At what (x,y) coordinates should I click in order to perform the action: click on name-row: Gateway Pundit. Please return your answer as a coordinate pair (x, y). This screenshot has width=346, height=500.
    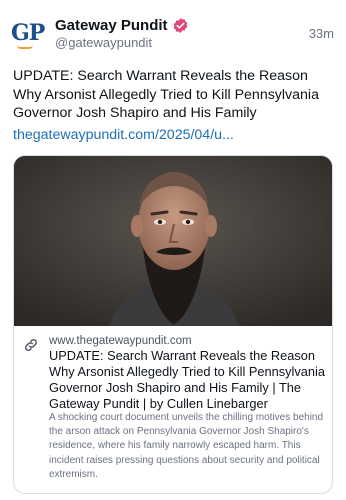
    Looking at the image, I should click on (195, 25).